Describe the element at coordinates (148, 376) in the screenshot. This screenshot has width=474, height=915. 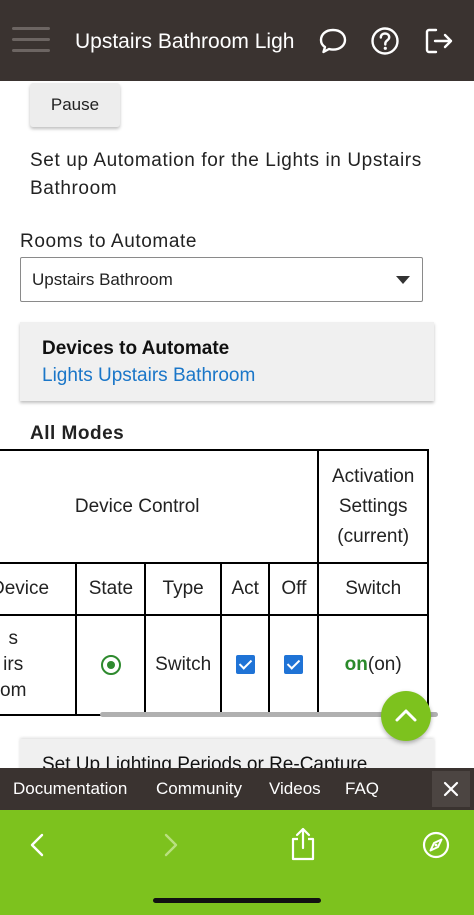
I see `devices-link: Lights Upstairs Bathroom` at that location.